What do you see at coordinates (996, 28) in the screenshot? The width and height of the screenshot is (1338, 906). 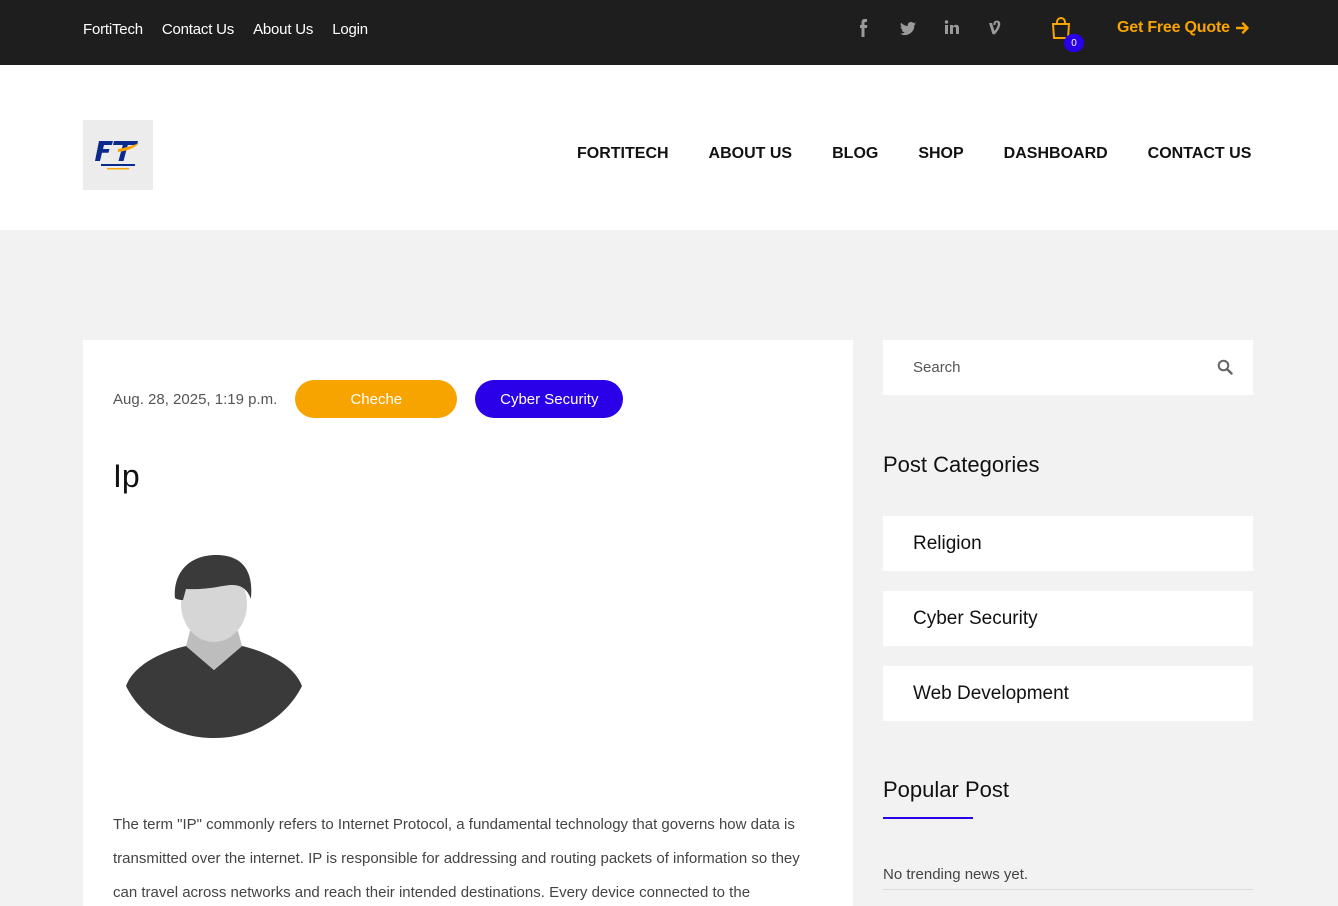 I see `vine-icon` at bounding box center [996, 28].